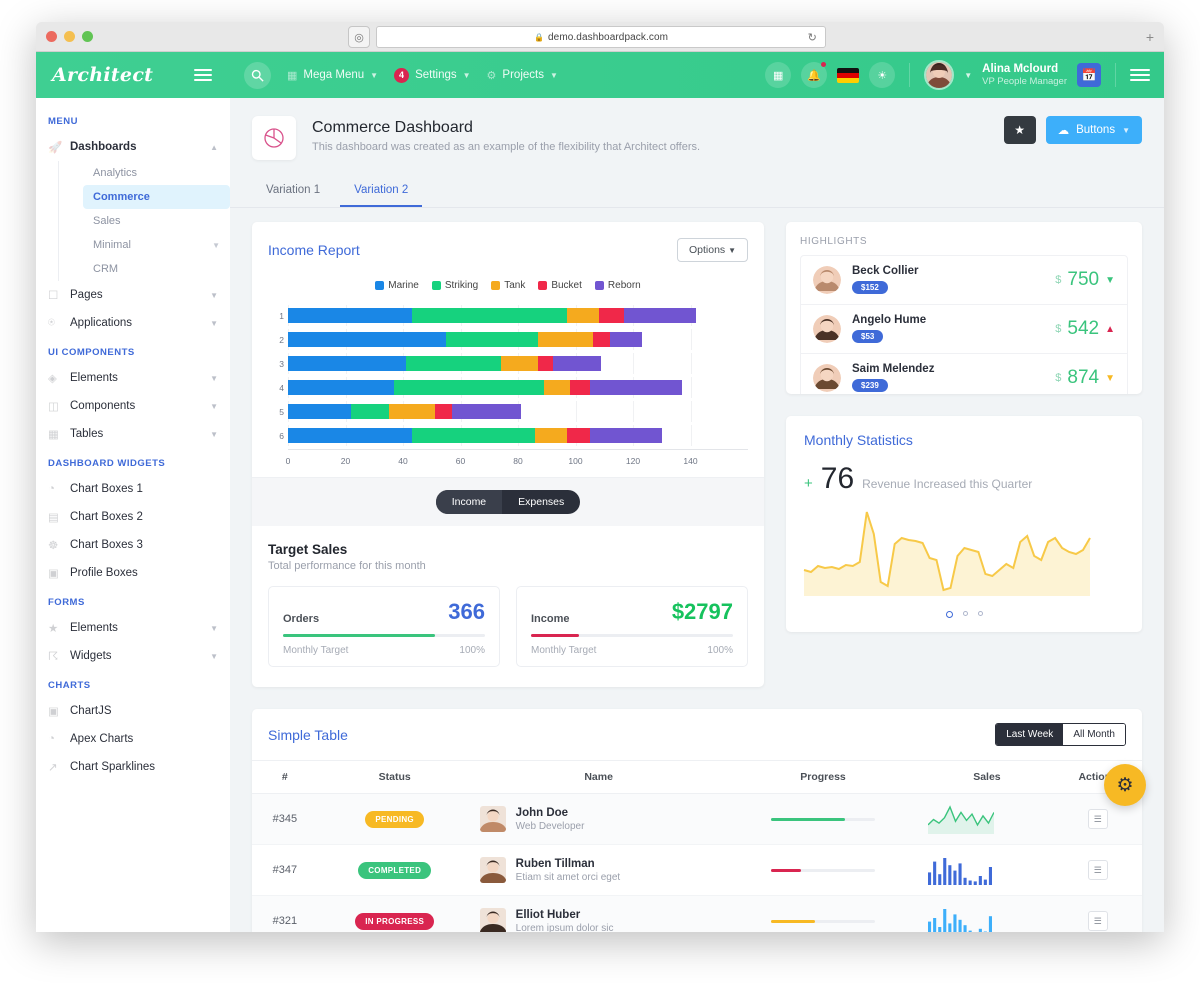 This screenshot has width=1200, height=983. I want to click on sidebar-item-tables: ▦ Tables ▼, so click(133, 434).